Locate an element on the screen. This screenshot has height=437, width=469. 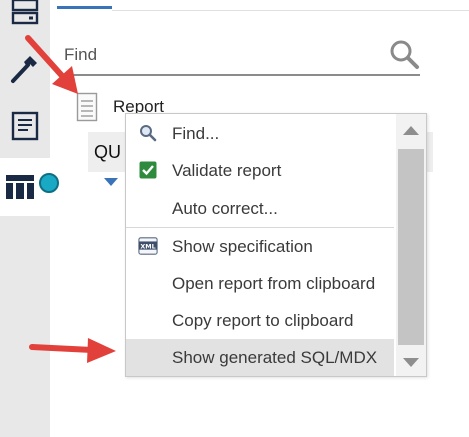
menu-scrollbar is located at coordinates (411, 245).